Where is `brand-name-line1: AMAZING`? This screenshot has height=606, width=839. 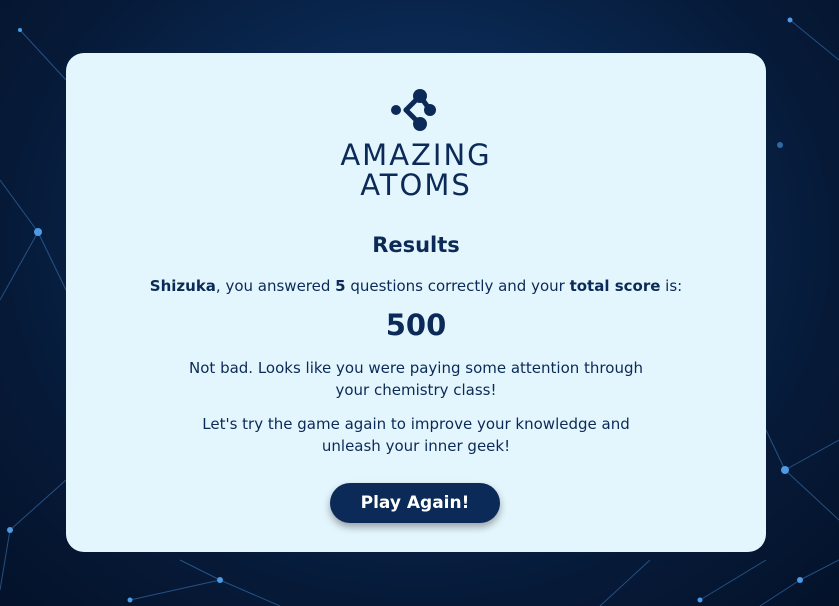
brand-name-line1: AMAZING is located at coordinates (416, 155).